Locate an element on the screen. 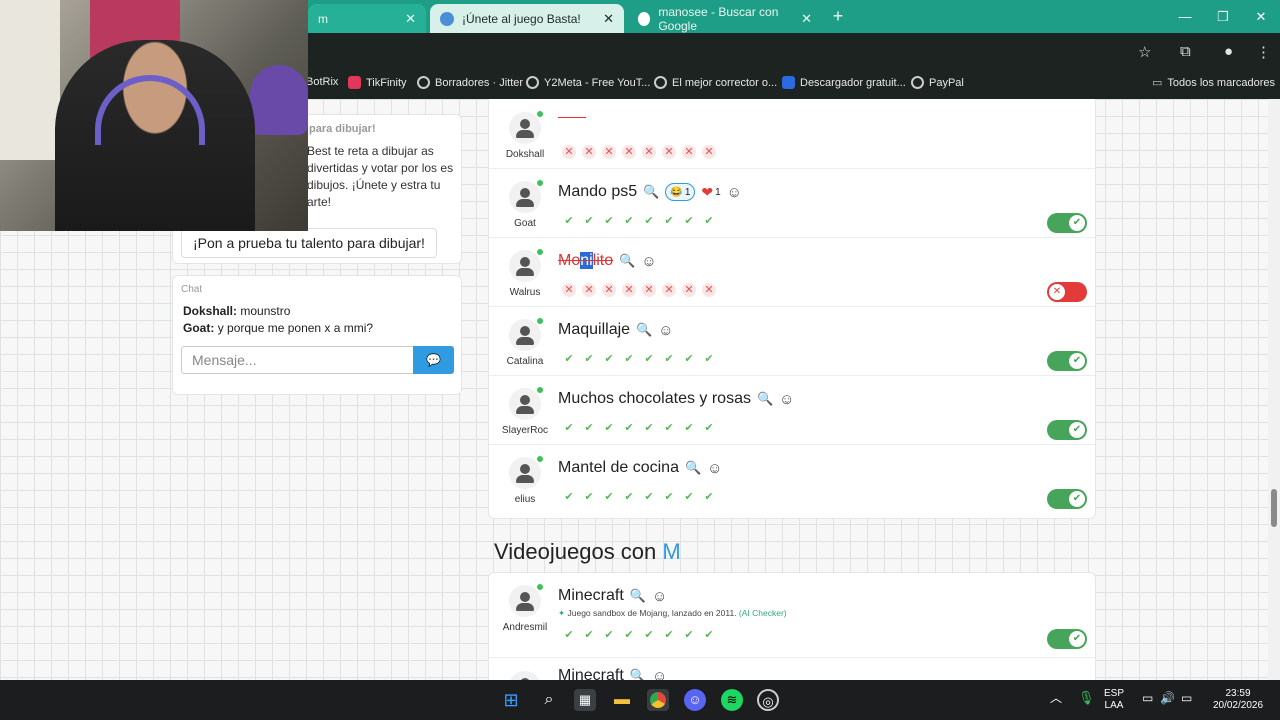 The width and height of the screenshot is (1280, 720). all-bookmarks: ▭ Todos los marcadores is located at coordinates (1213, 83).